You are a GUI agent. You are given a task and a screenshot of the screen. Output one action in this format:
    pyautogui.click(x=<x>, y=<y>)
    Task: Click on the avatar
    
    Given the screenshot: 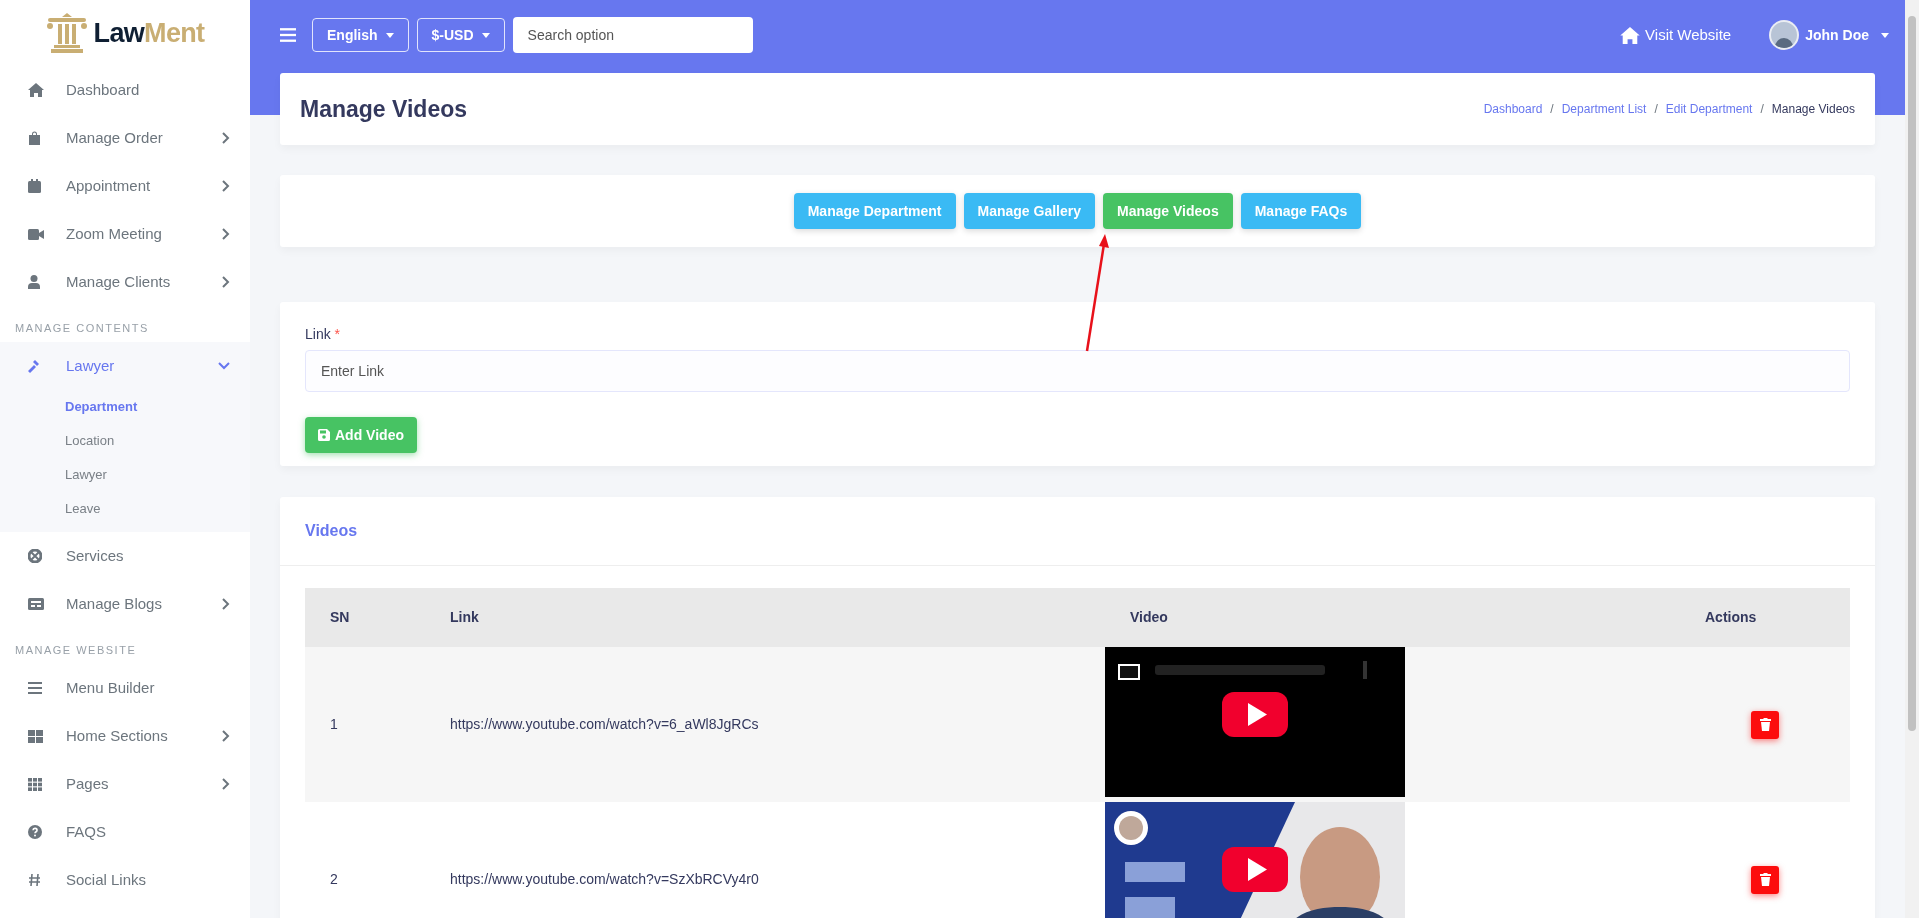 What is the action you would take?
    pyautogui.click(x=1784, y=35)
    